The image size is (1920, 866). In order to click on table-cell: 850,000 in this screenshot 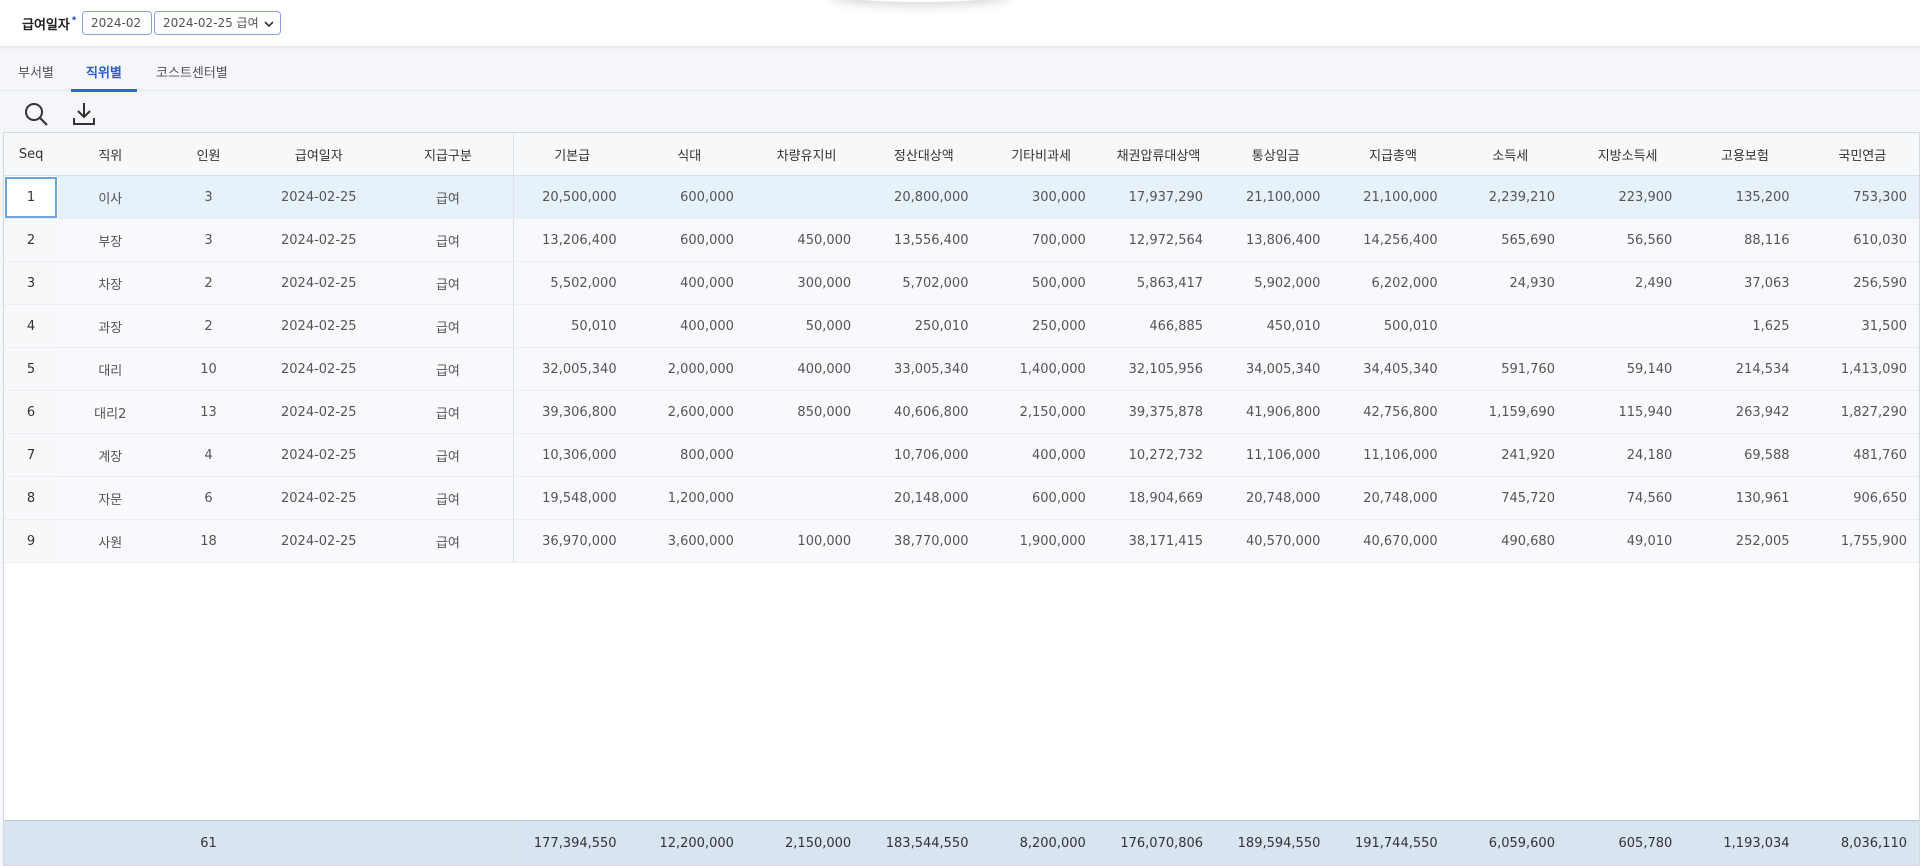, I will do `click(806, 412)`.